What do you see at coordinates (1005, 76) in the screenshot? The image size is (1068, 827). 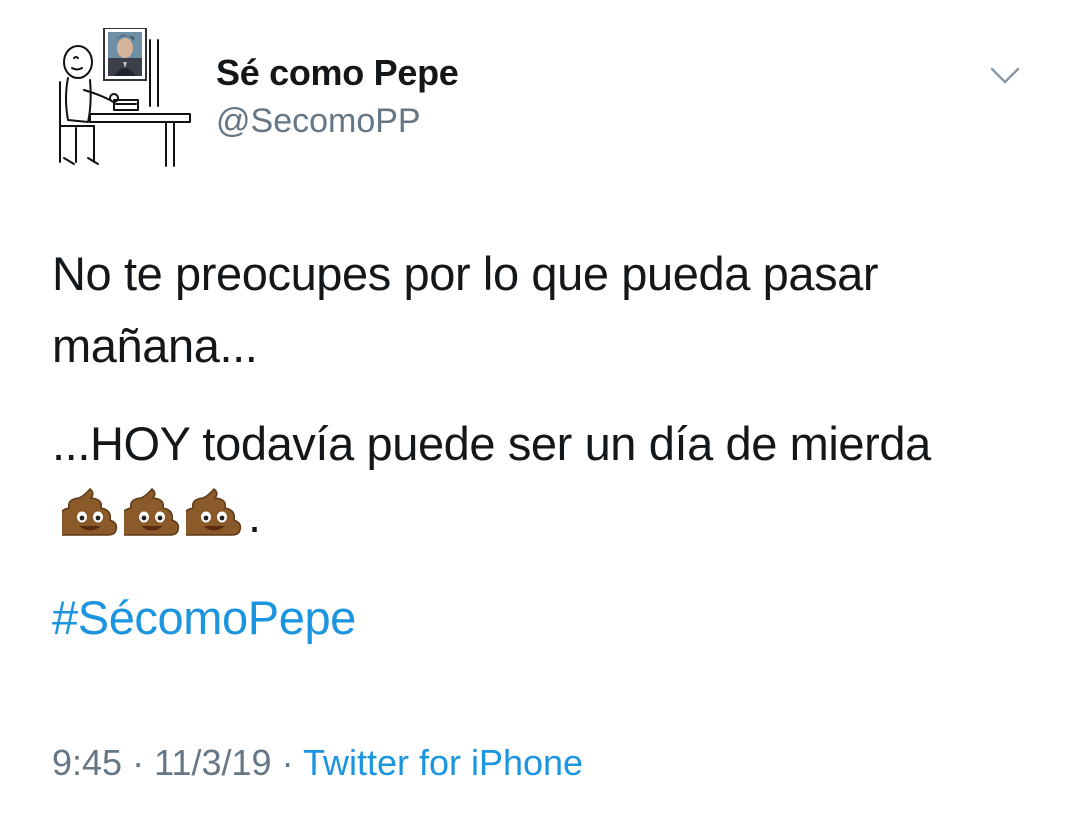 I see `chevron-down-icon` at bounding box center [1005, 76].